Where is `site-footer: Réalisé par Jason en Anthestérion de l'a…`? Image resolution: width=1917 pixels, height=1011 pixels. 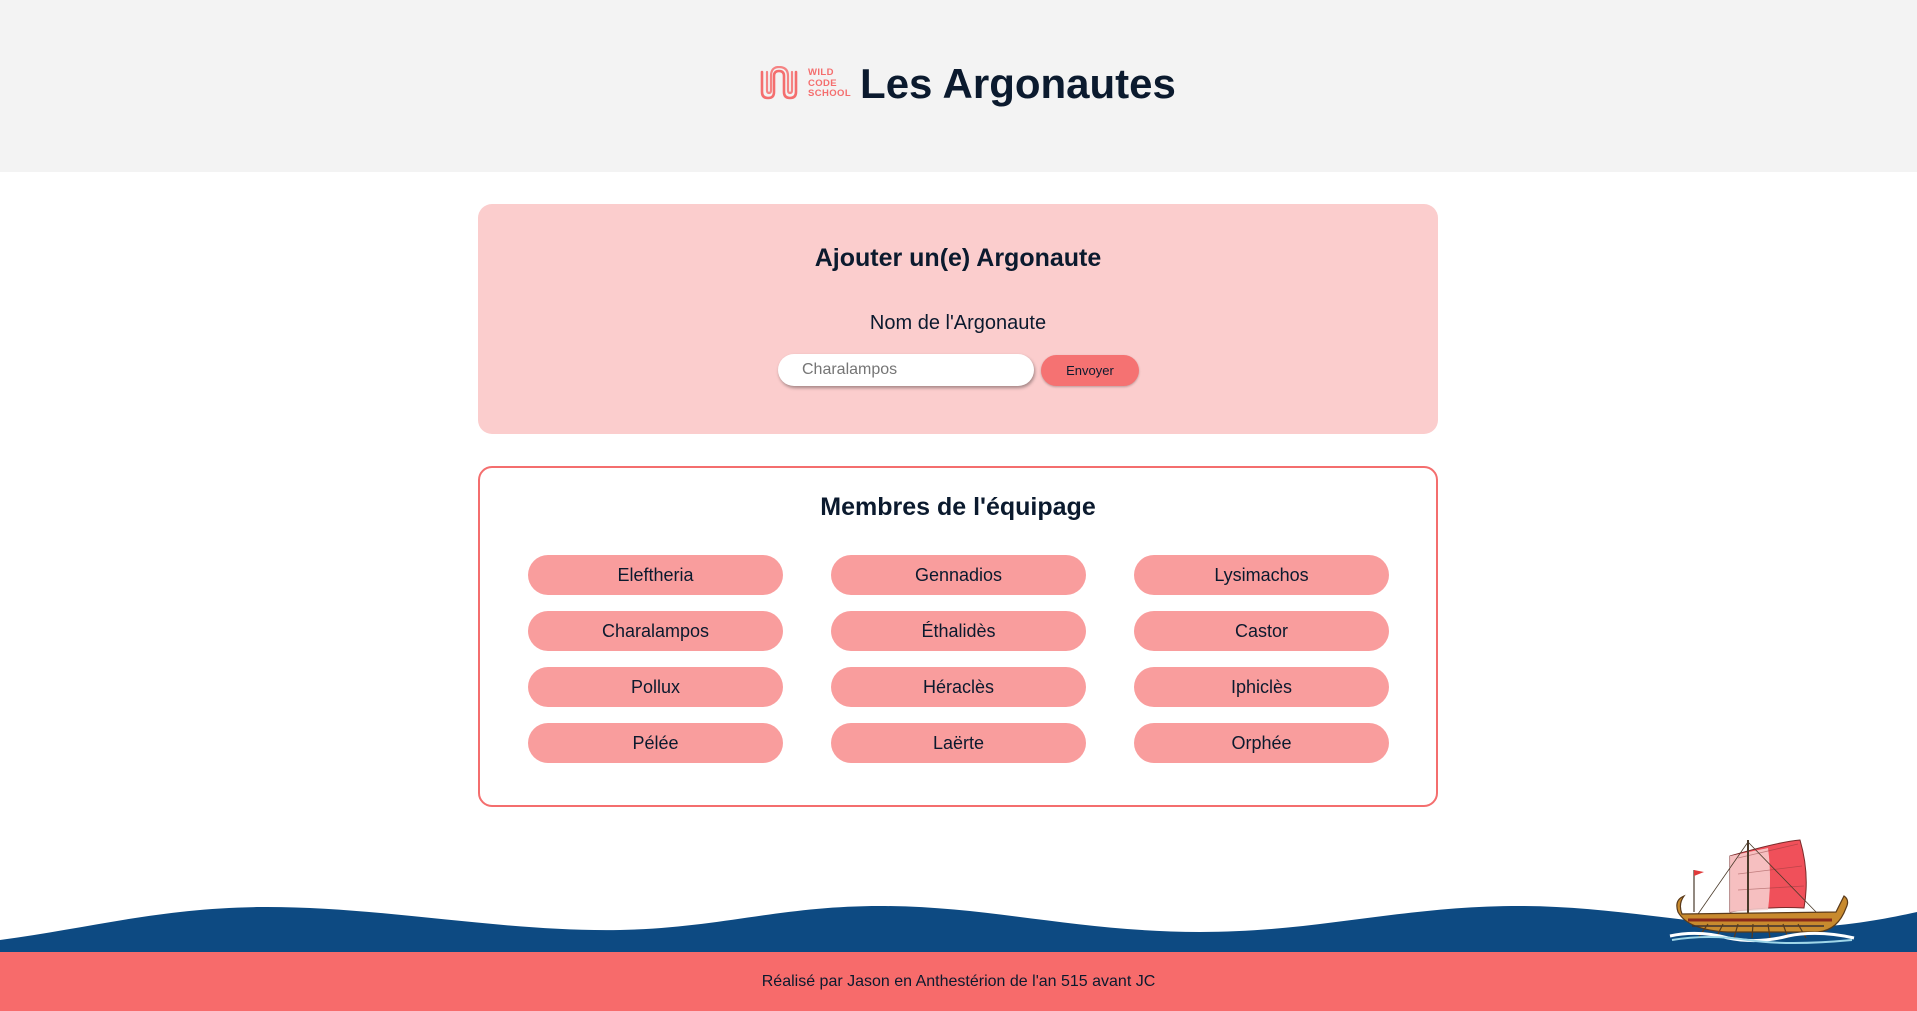
site-footer: Réalisé par Jason en Anthestérion de l'a… is located at coordinates (958, 981).